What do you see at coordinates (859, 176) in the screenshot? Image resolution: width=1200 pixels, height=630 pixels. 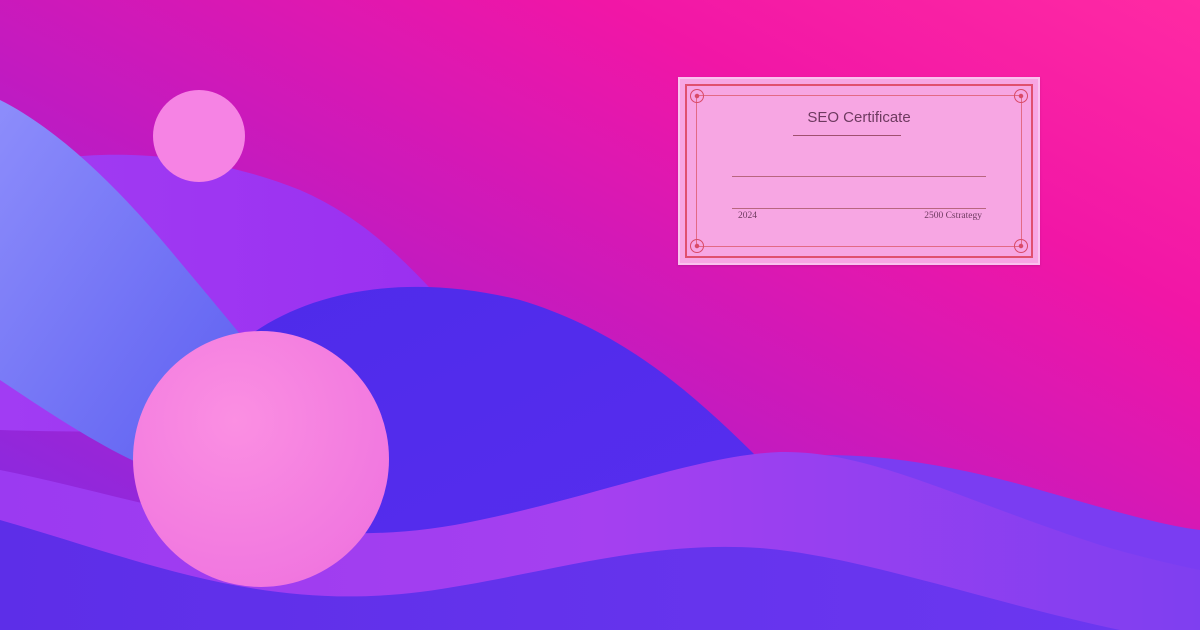 I see `name-line` at bounding box center [859, 176].